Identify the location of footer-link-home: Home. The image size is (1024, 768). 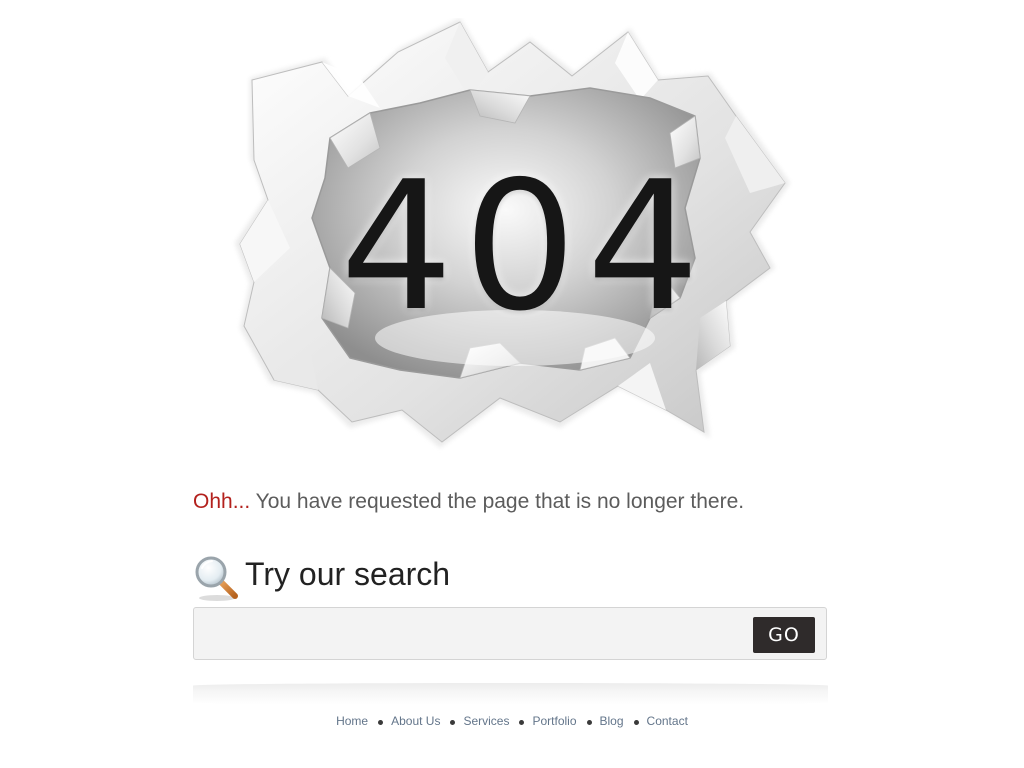
(352, 721).